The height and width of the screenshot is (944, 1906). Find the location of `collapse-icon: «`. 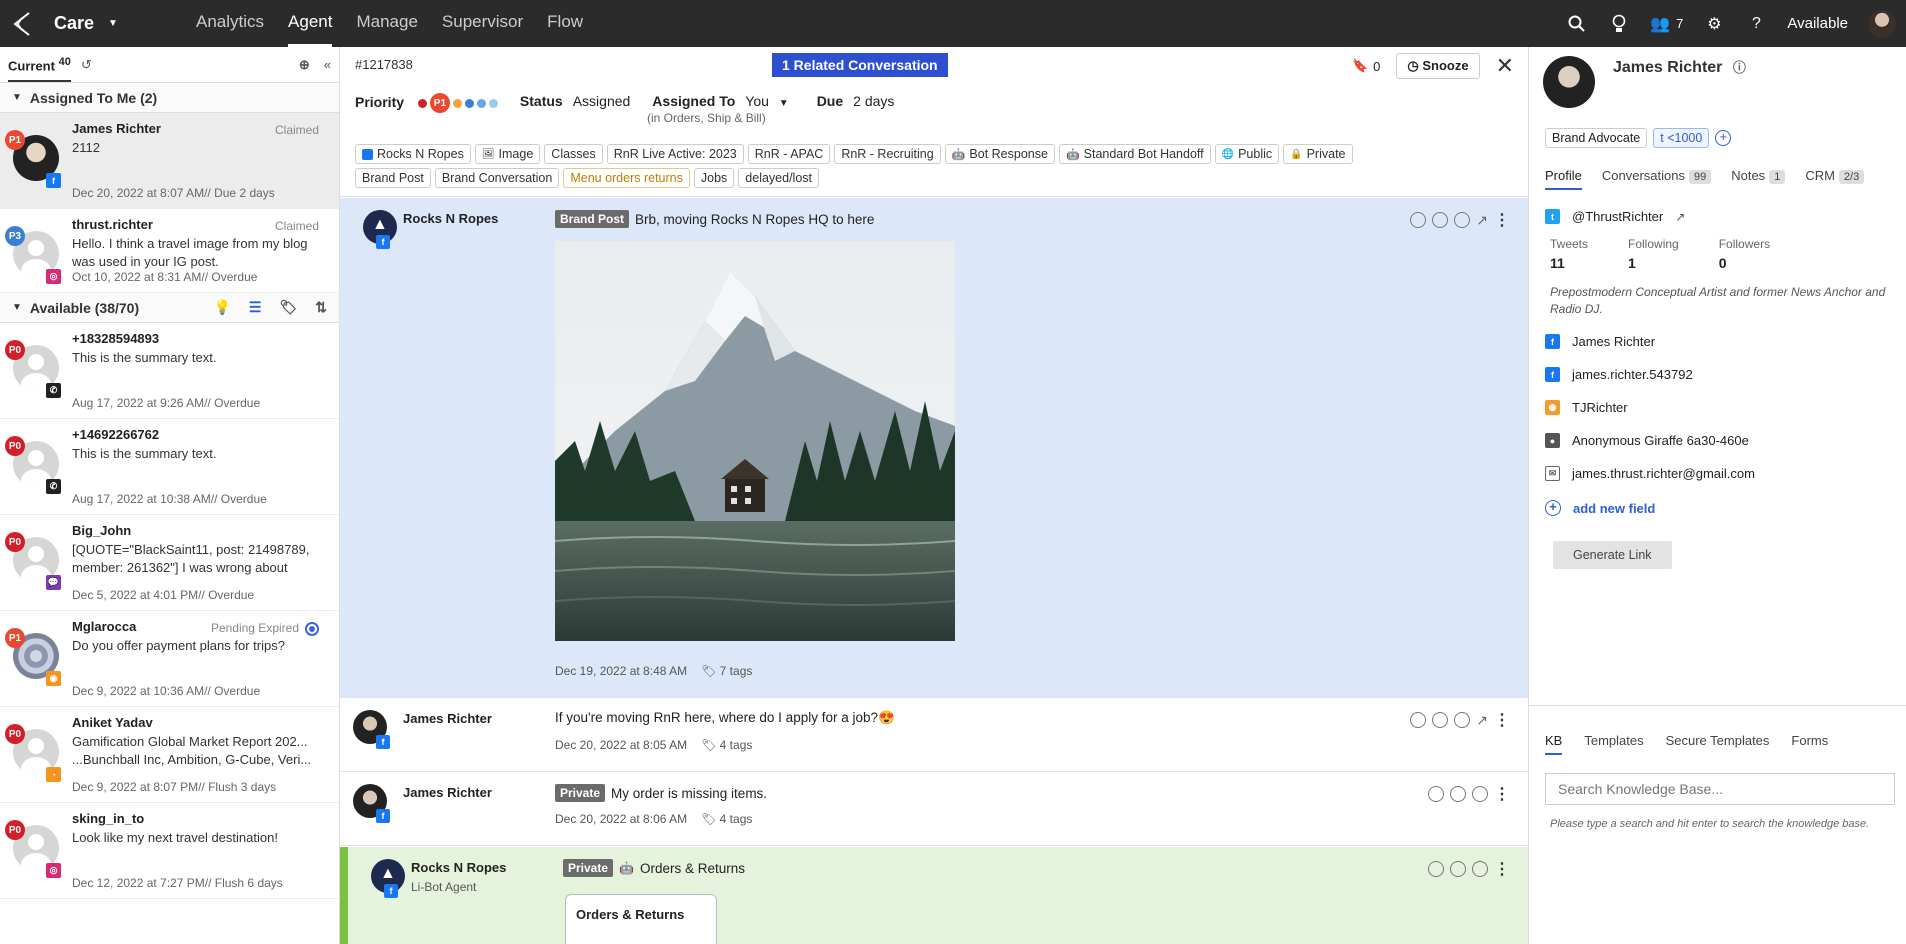

collapse-icon: « is located at coordinates (327, 65).